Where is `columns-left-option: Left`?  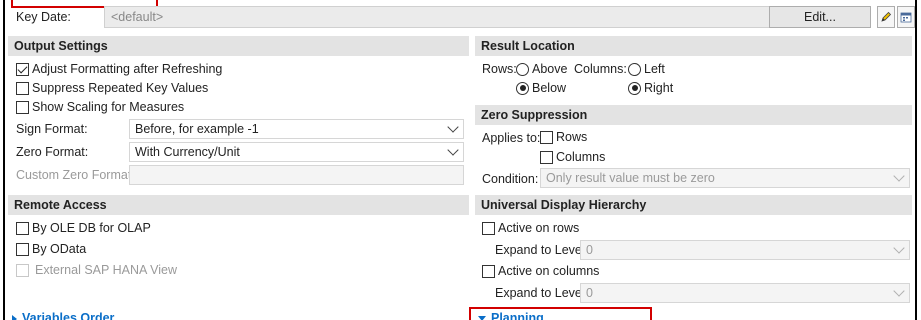 columns-left-option: Left is located at coordinates (646, 69).